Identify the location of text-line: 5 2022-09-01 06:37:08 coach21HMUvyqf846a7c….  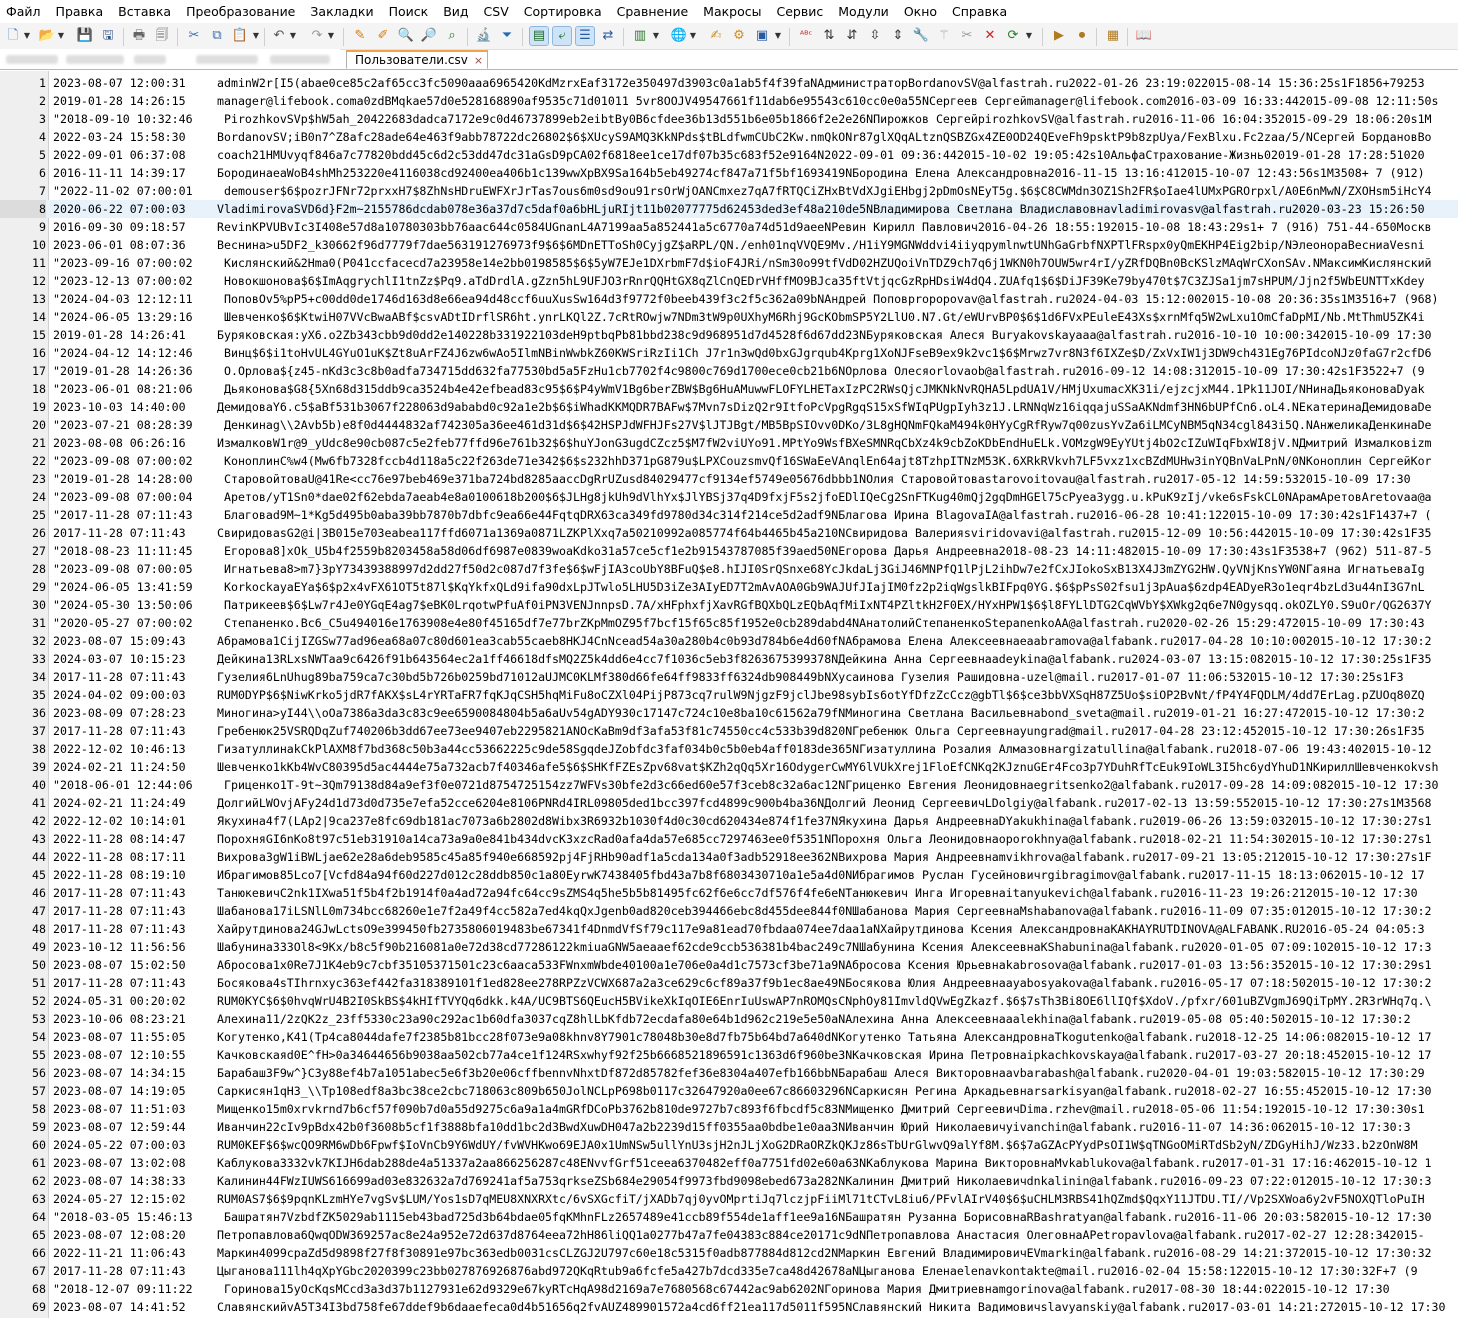
(729, 155).